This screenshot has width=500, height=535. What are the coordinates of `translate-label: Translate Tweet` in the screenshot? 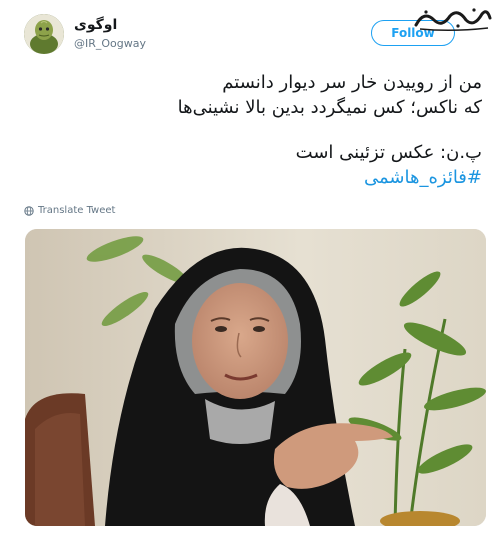 It's located at (77, 210).